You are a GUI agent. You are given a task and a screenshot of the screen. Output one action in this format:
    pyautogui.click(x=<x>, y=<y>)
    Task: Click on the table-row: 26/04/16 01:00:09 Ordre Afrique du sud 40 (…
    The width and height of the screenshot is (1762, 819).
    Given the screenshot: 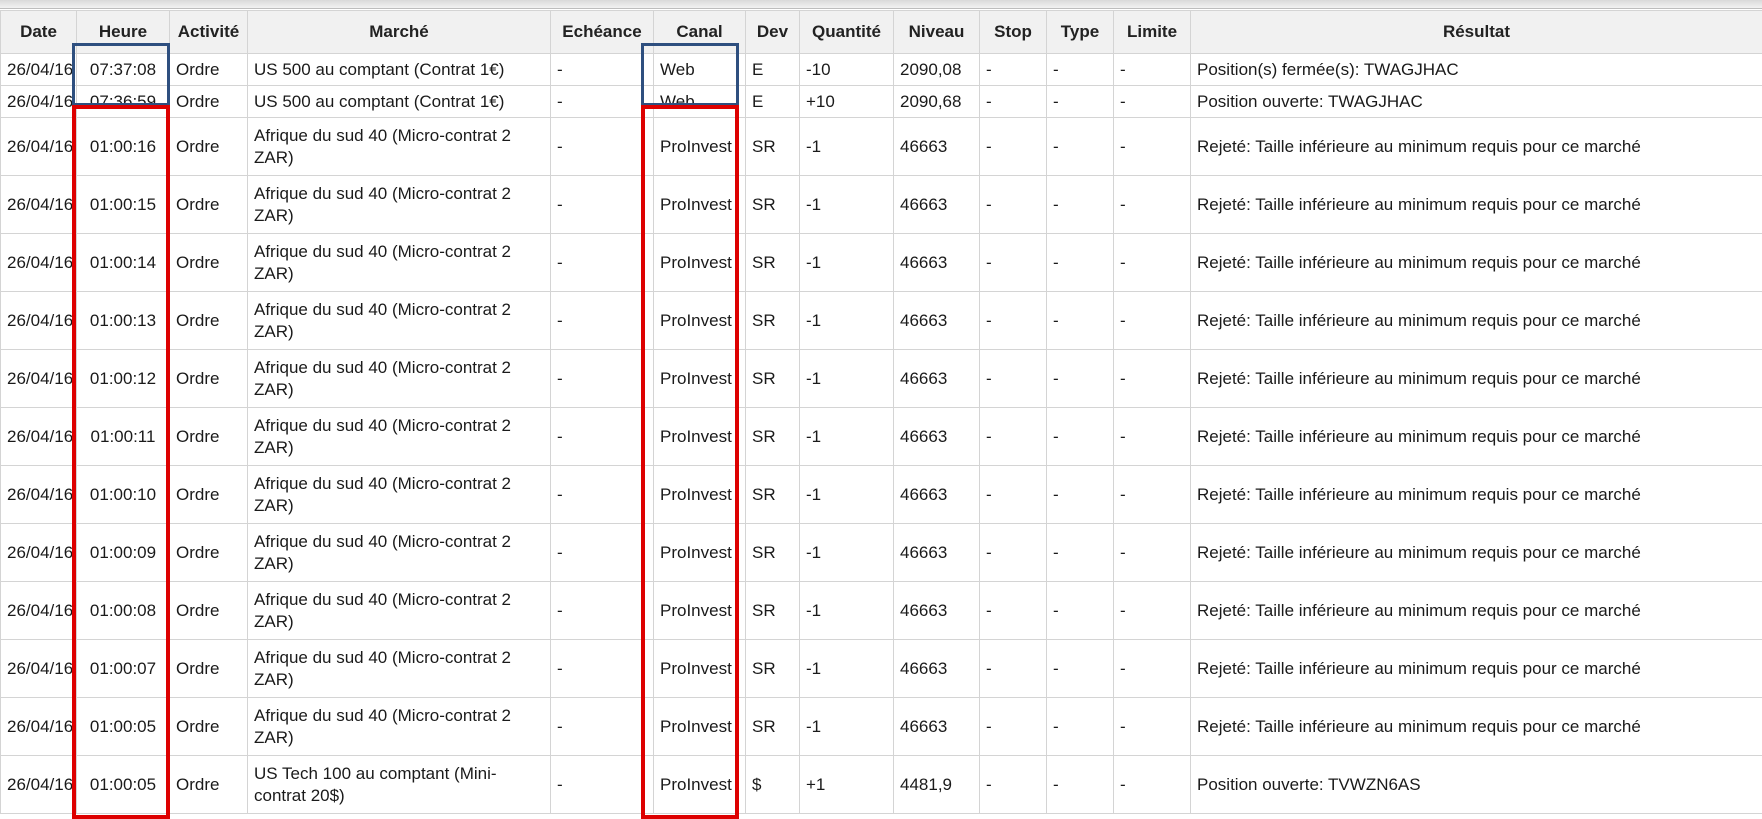 What is the action you would take?
    pyautogui.click(x=881, y=552)
    